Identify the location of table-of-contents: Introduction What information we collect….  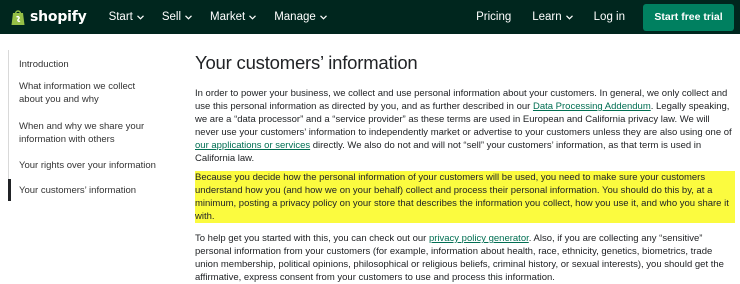
(83, 125).